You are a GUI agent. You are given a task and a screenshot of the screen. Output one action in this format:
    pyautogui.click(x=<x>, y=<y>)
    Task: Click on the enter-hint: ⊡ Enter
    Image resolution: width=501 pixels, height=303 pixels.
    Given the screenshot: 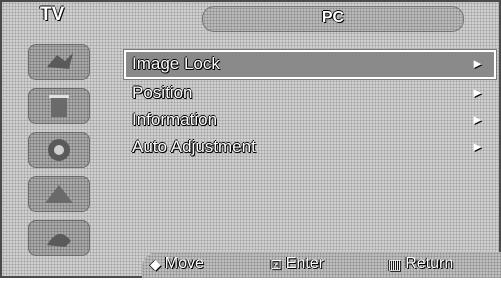 What is the action you would take?
    pyautogui.click(x=297, y=264)
    